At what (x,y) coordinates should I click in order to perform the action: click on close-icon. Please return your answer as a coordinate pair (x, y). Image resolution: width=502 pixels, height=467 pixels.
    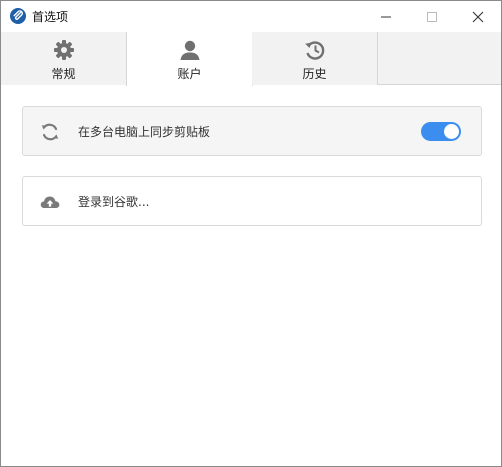
    Looking at the image, I should click on (478, 16).